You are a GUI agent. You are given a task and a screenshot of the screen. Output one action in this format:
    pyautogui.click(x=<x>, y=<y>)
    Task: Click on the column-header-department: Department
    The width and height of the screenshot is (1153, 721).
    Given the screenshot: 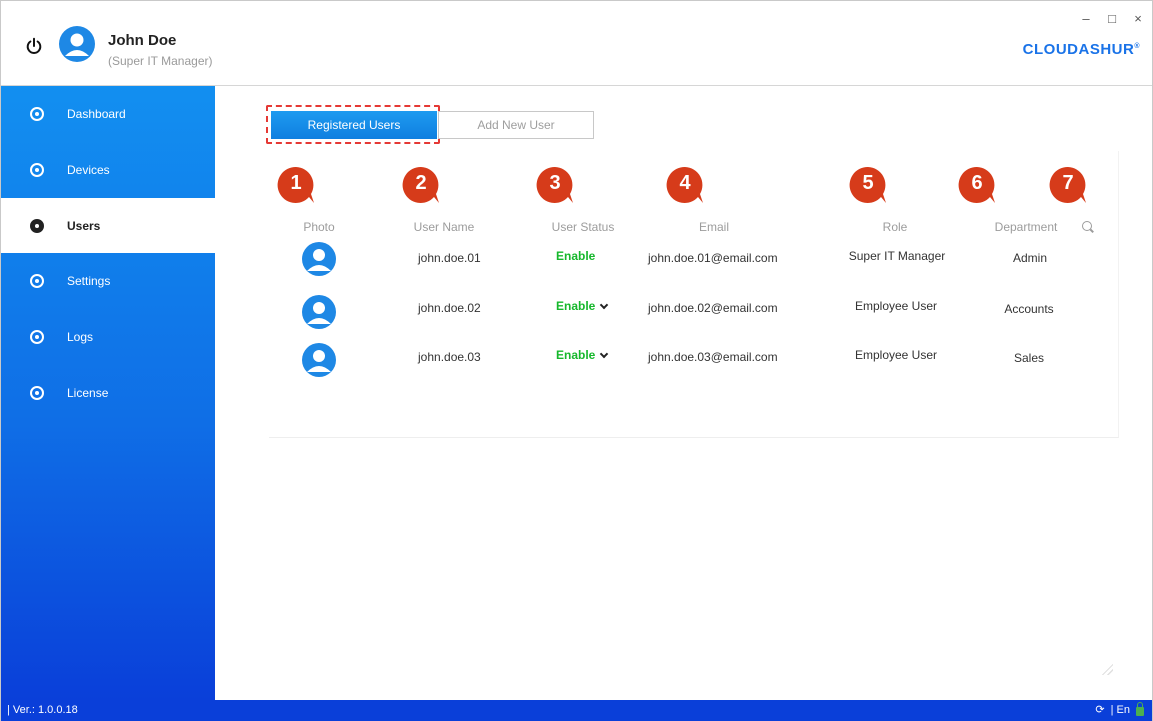 What is the action you would take?
    pyautogui.click(x=1026, y=227)
    